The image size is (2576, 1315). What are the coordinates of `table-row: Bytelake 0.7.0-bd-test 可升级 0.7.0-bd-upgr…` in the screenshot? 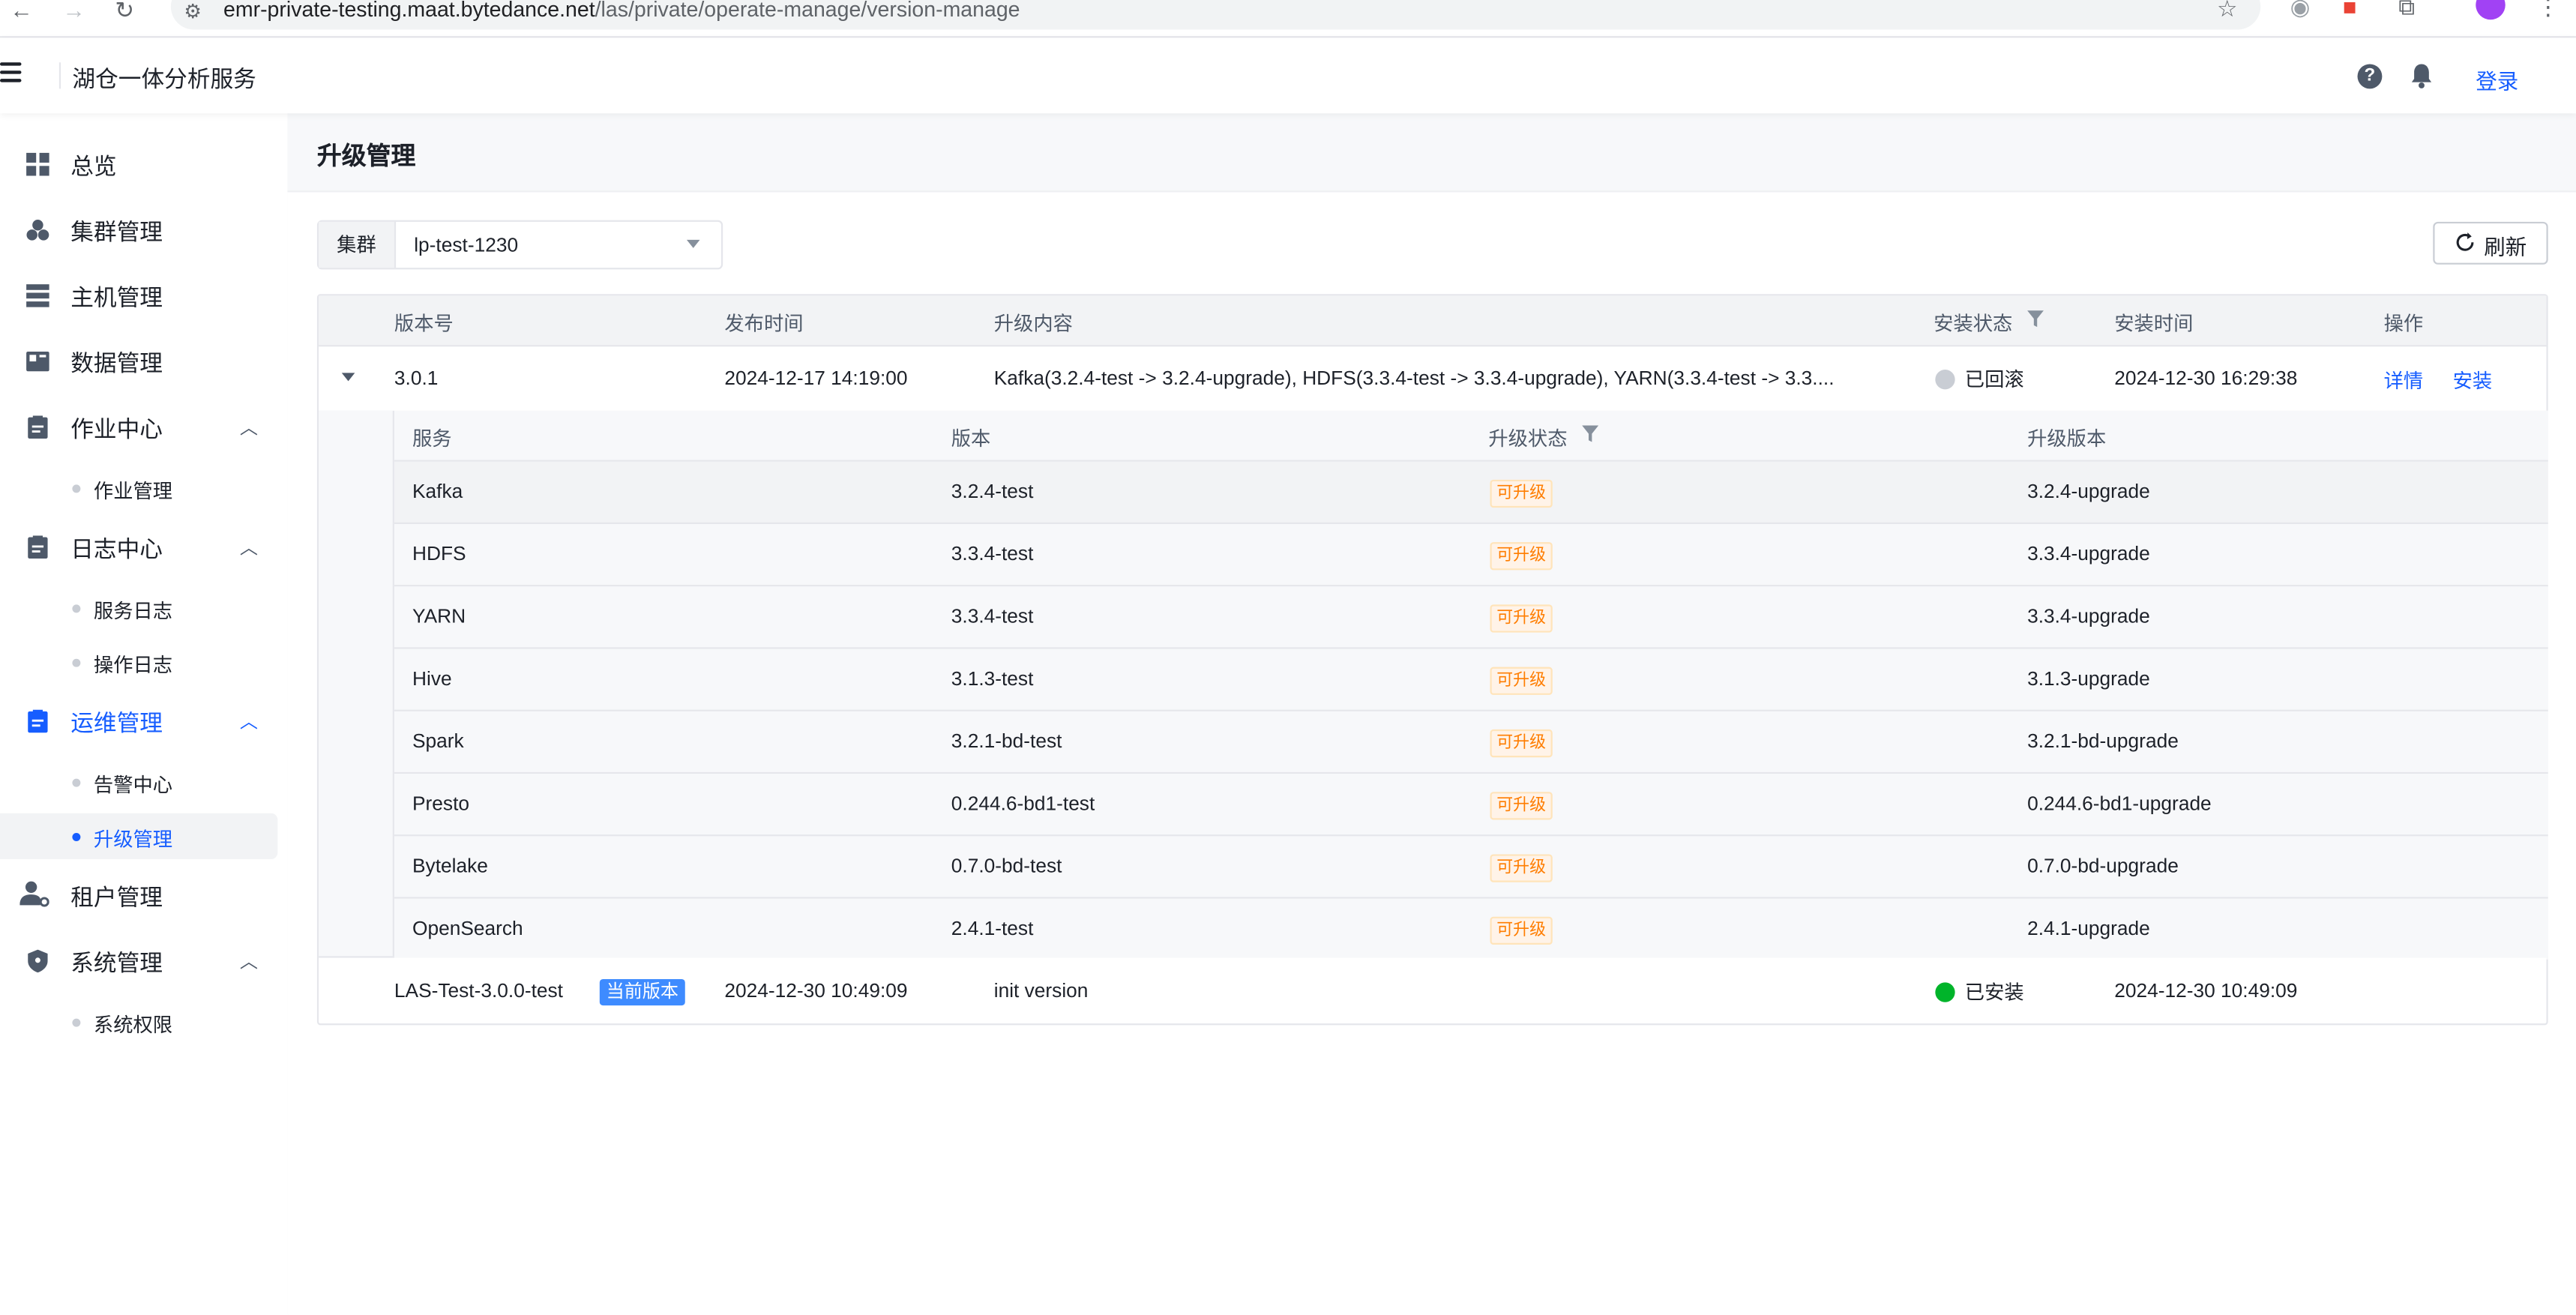 It's located at (1471, 868).